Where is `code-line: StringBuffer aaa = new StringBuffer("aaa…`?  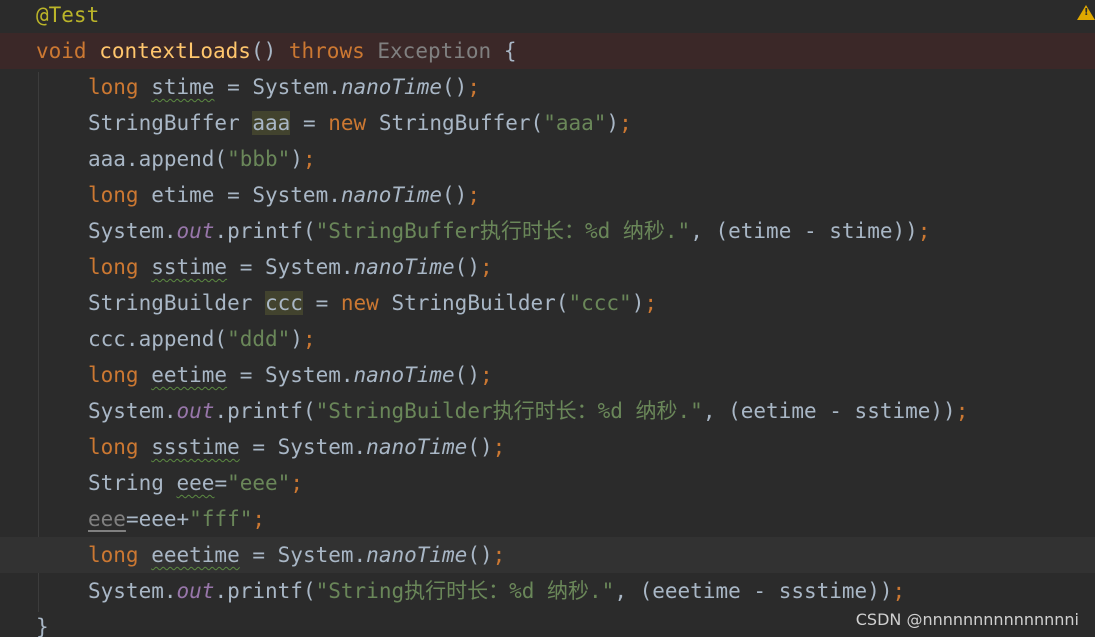
code-line: StringBuffer aaa = new StringBuffer("aaa… is located at coordinates (547, 123).